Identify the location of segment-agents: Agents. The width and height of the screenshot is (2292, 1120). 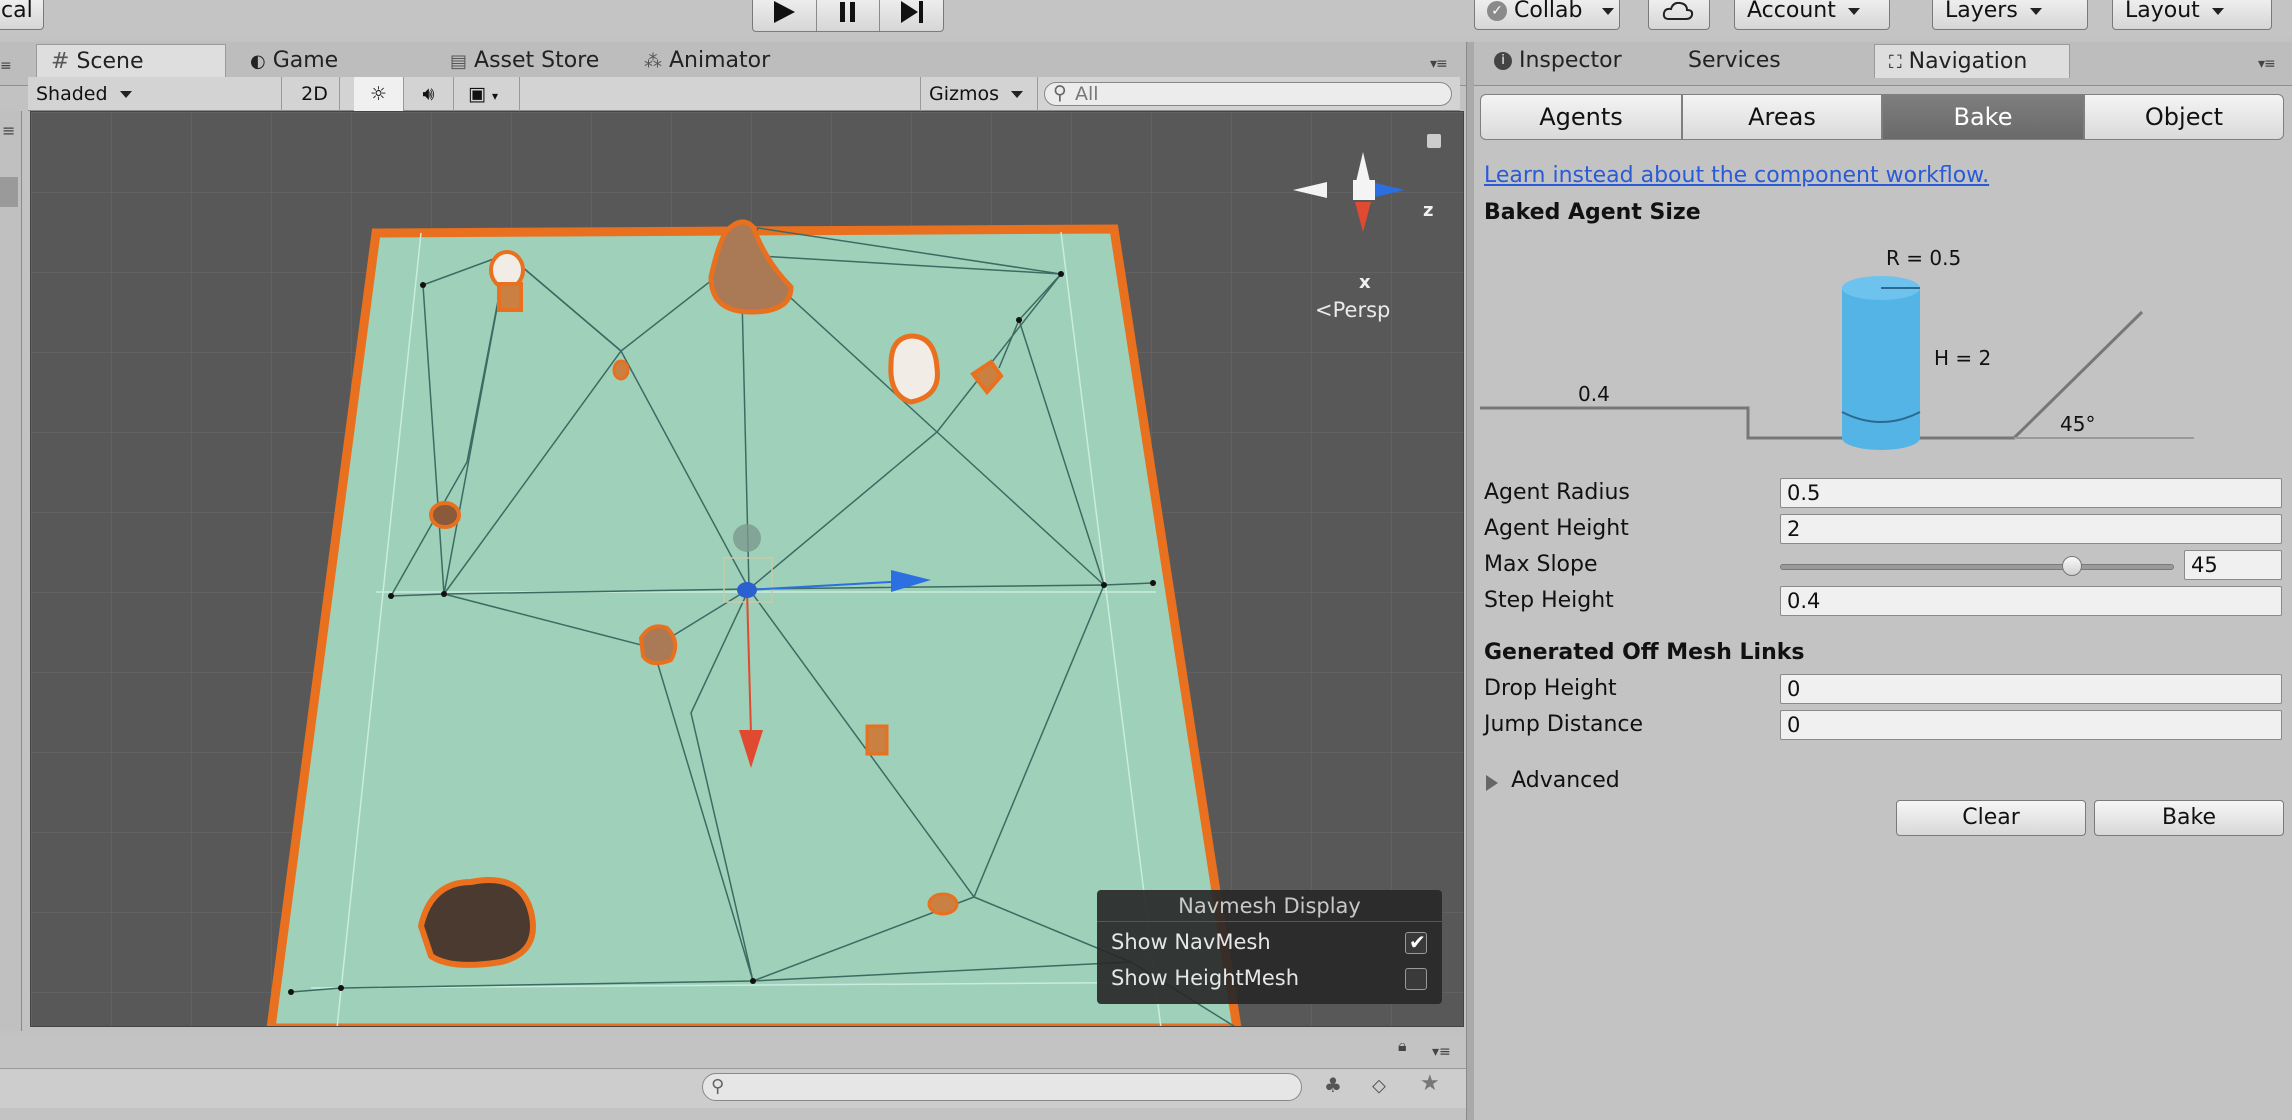
(1581, 117).